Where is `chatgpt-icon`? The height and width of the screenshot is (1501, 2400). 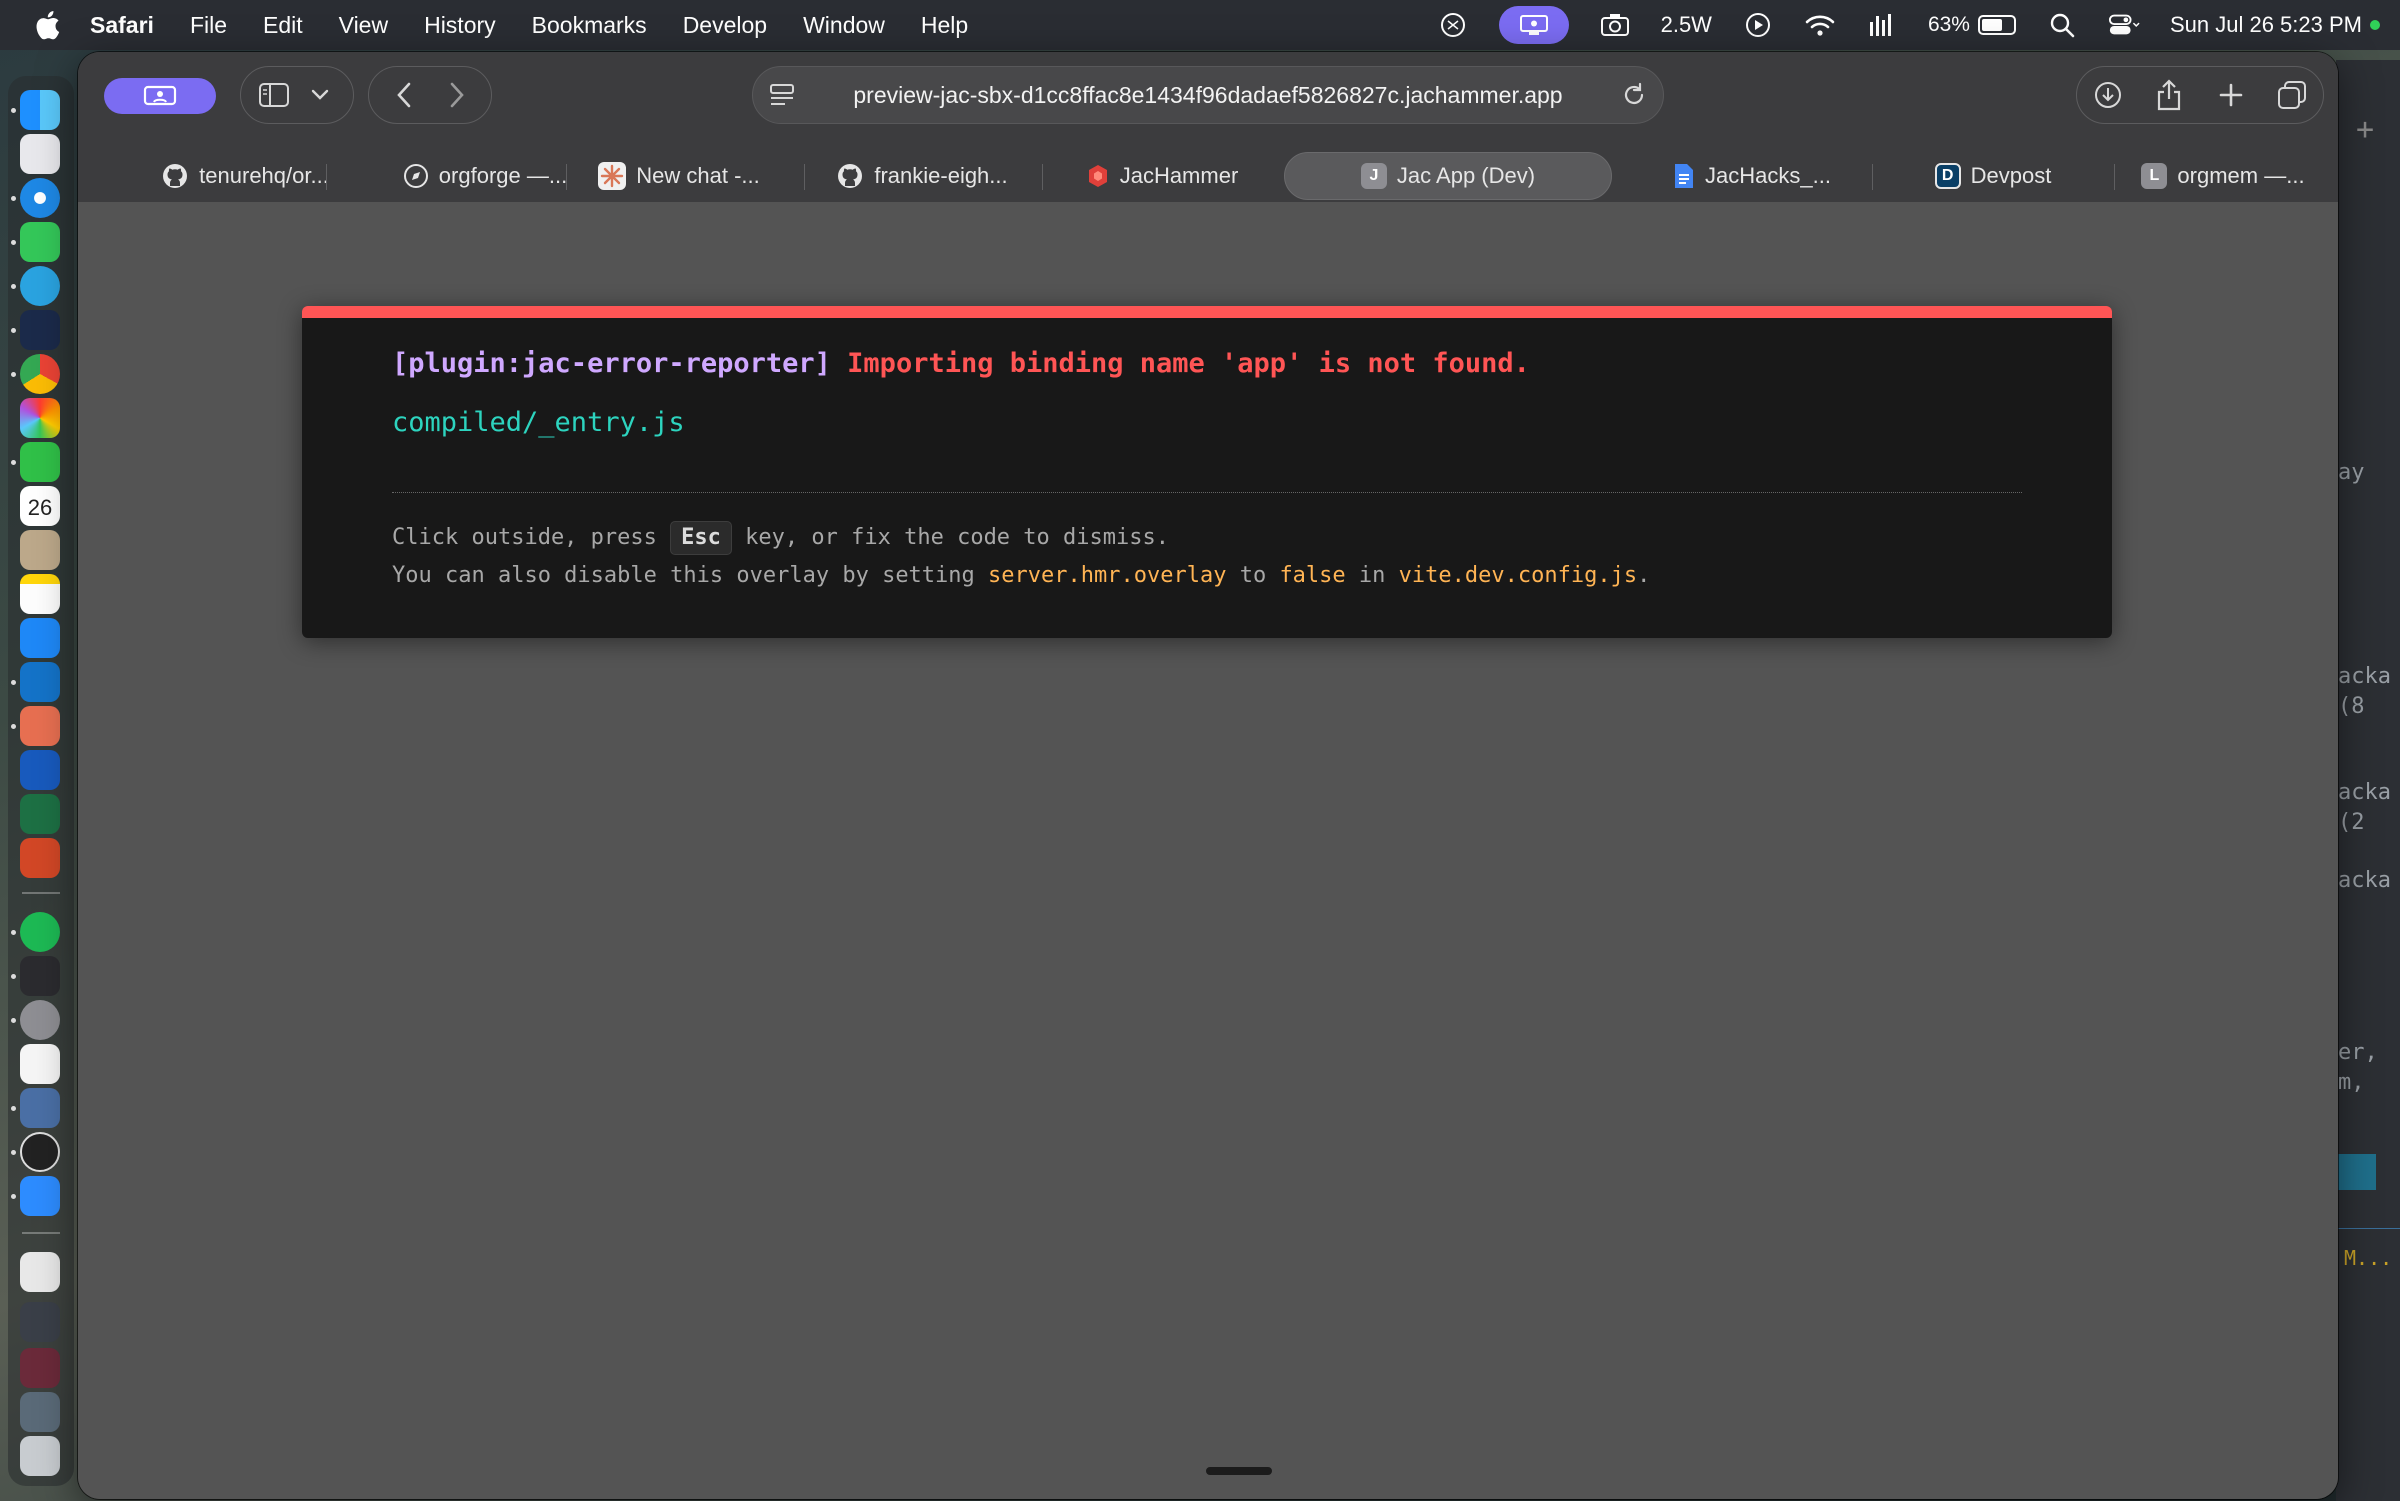
chatgpt-icon is located at coordinates (1453, 25).